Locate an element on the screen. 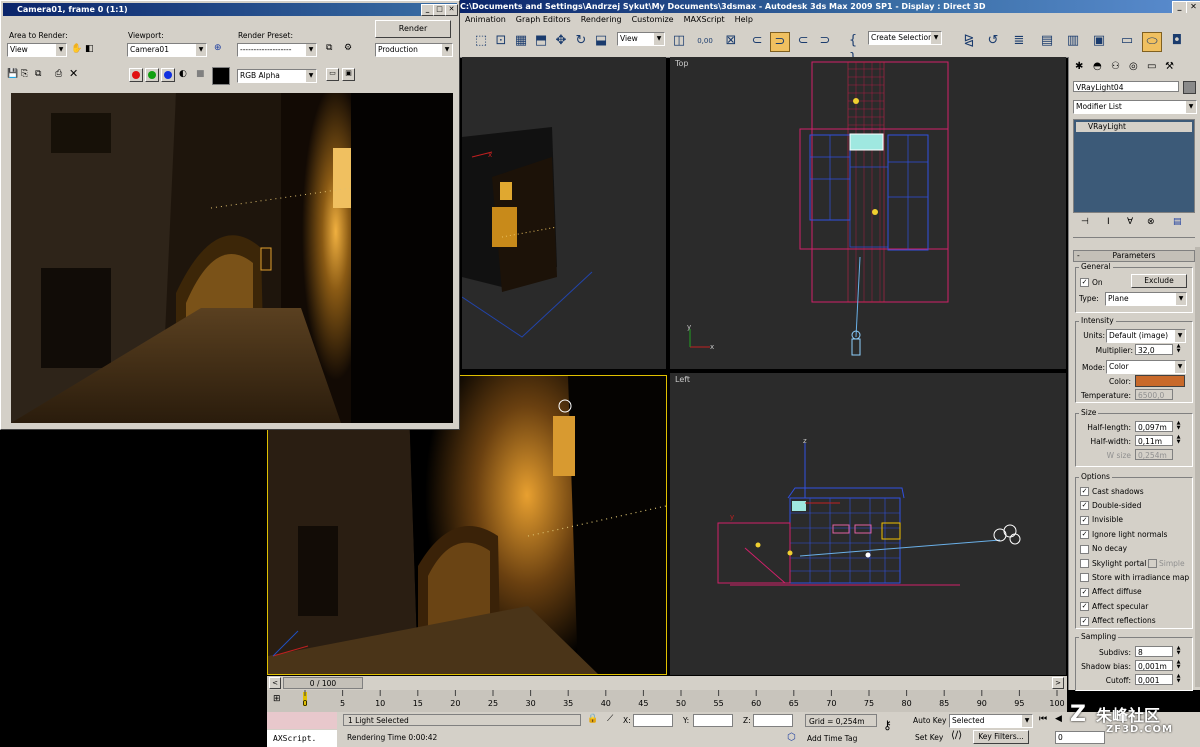  pivot-icon: ◫ is located at coordinates (679, 41).